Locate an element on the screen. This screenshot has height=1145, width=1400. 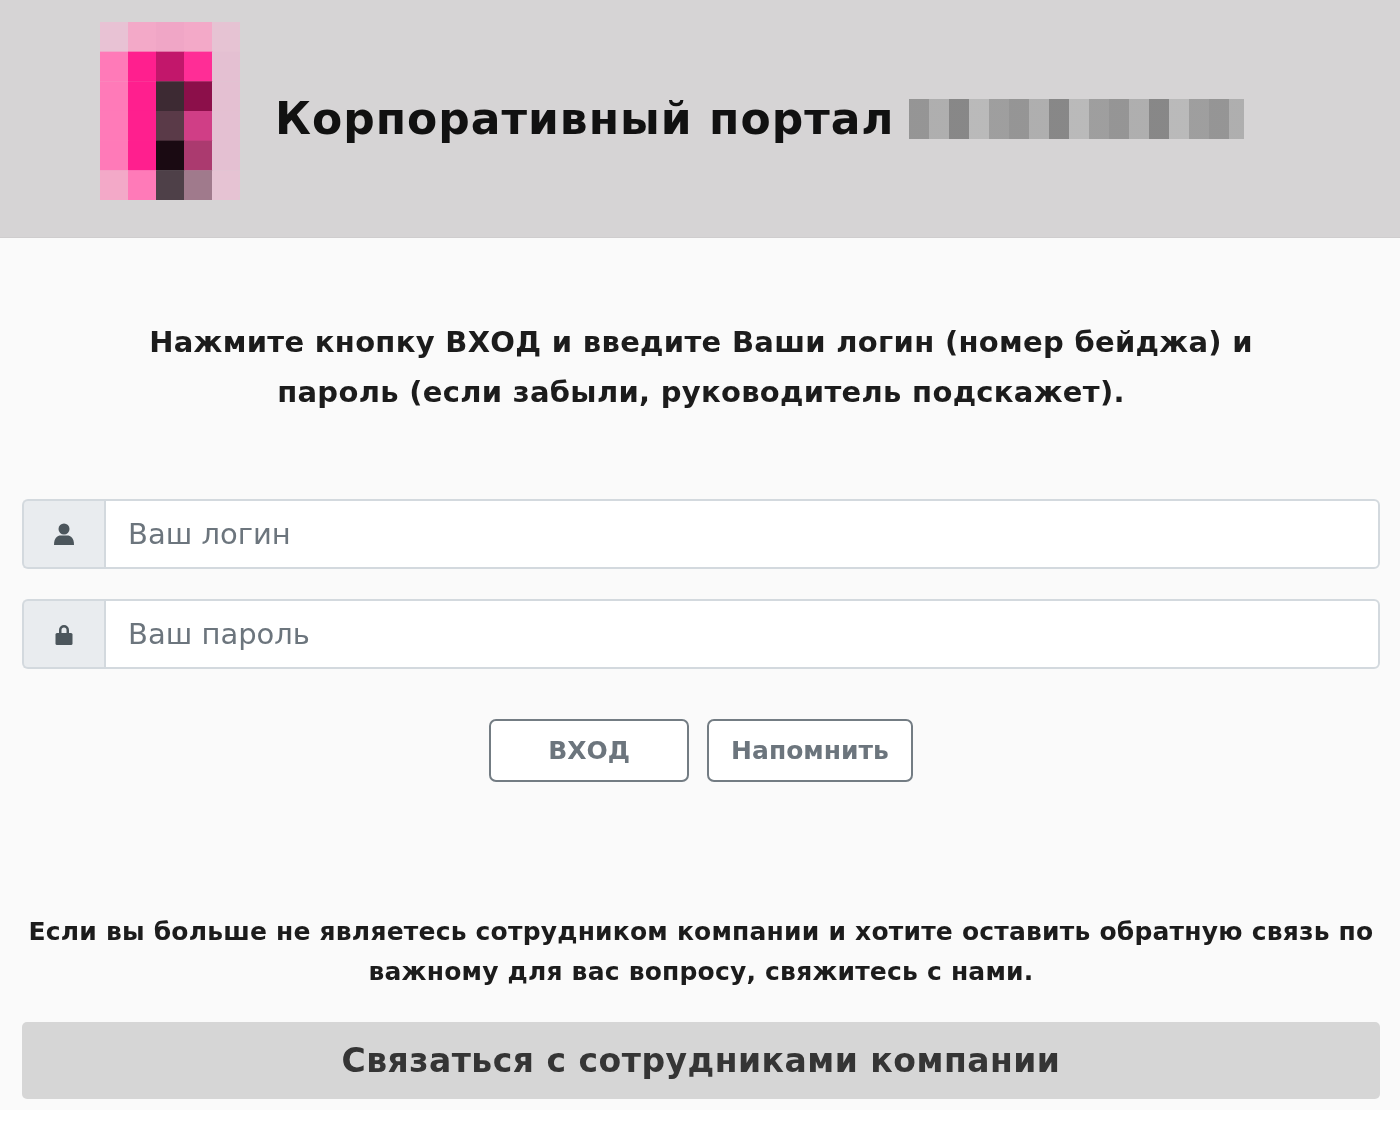
contact-note: Если вы больше не являетесь сотрудником компании и хотите оставить обратную связь по важному для вас вопросу, свяжитесь с нами. is located at coordinates (701, 952).